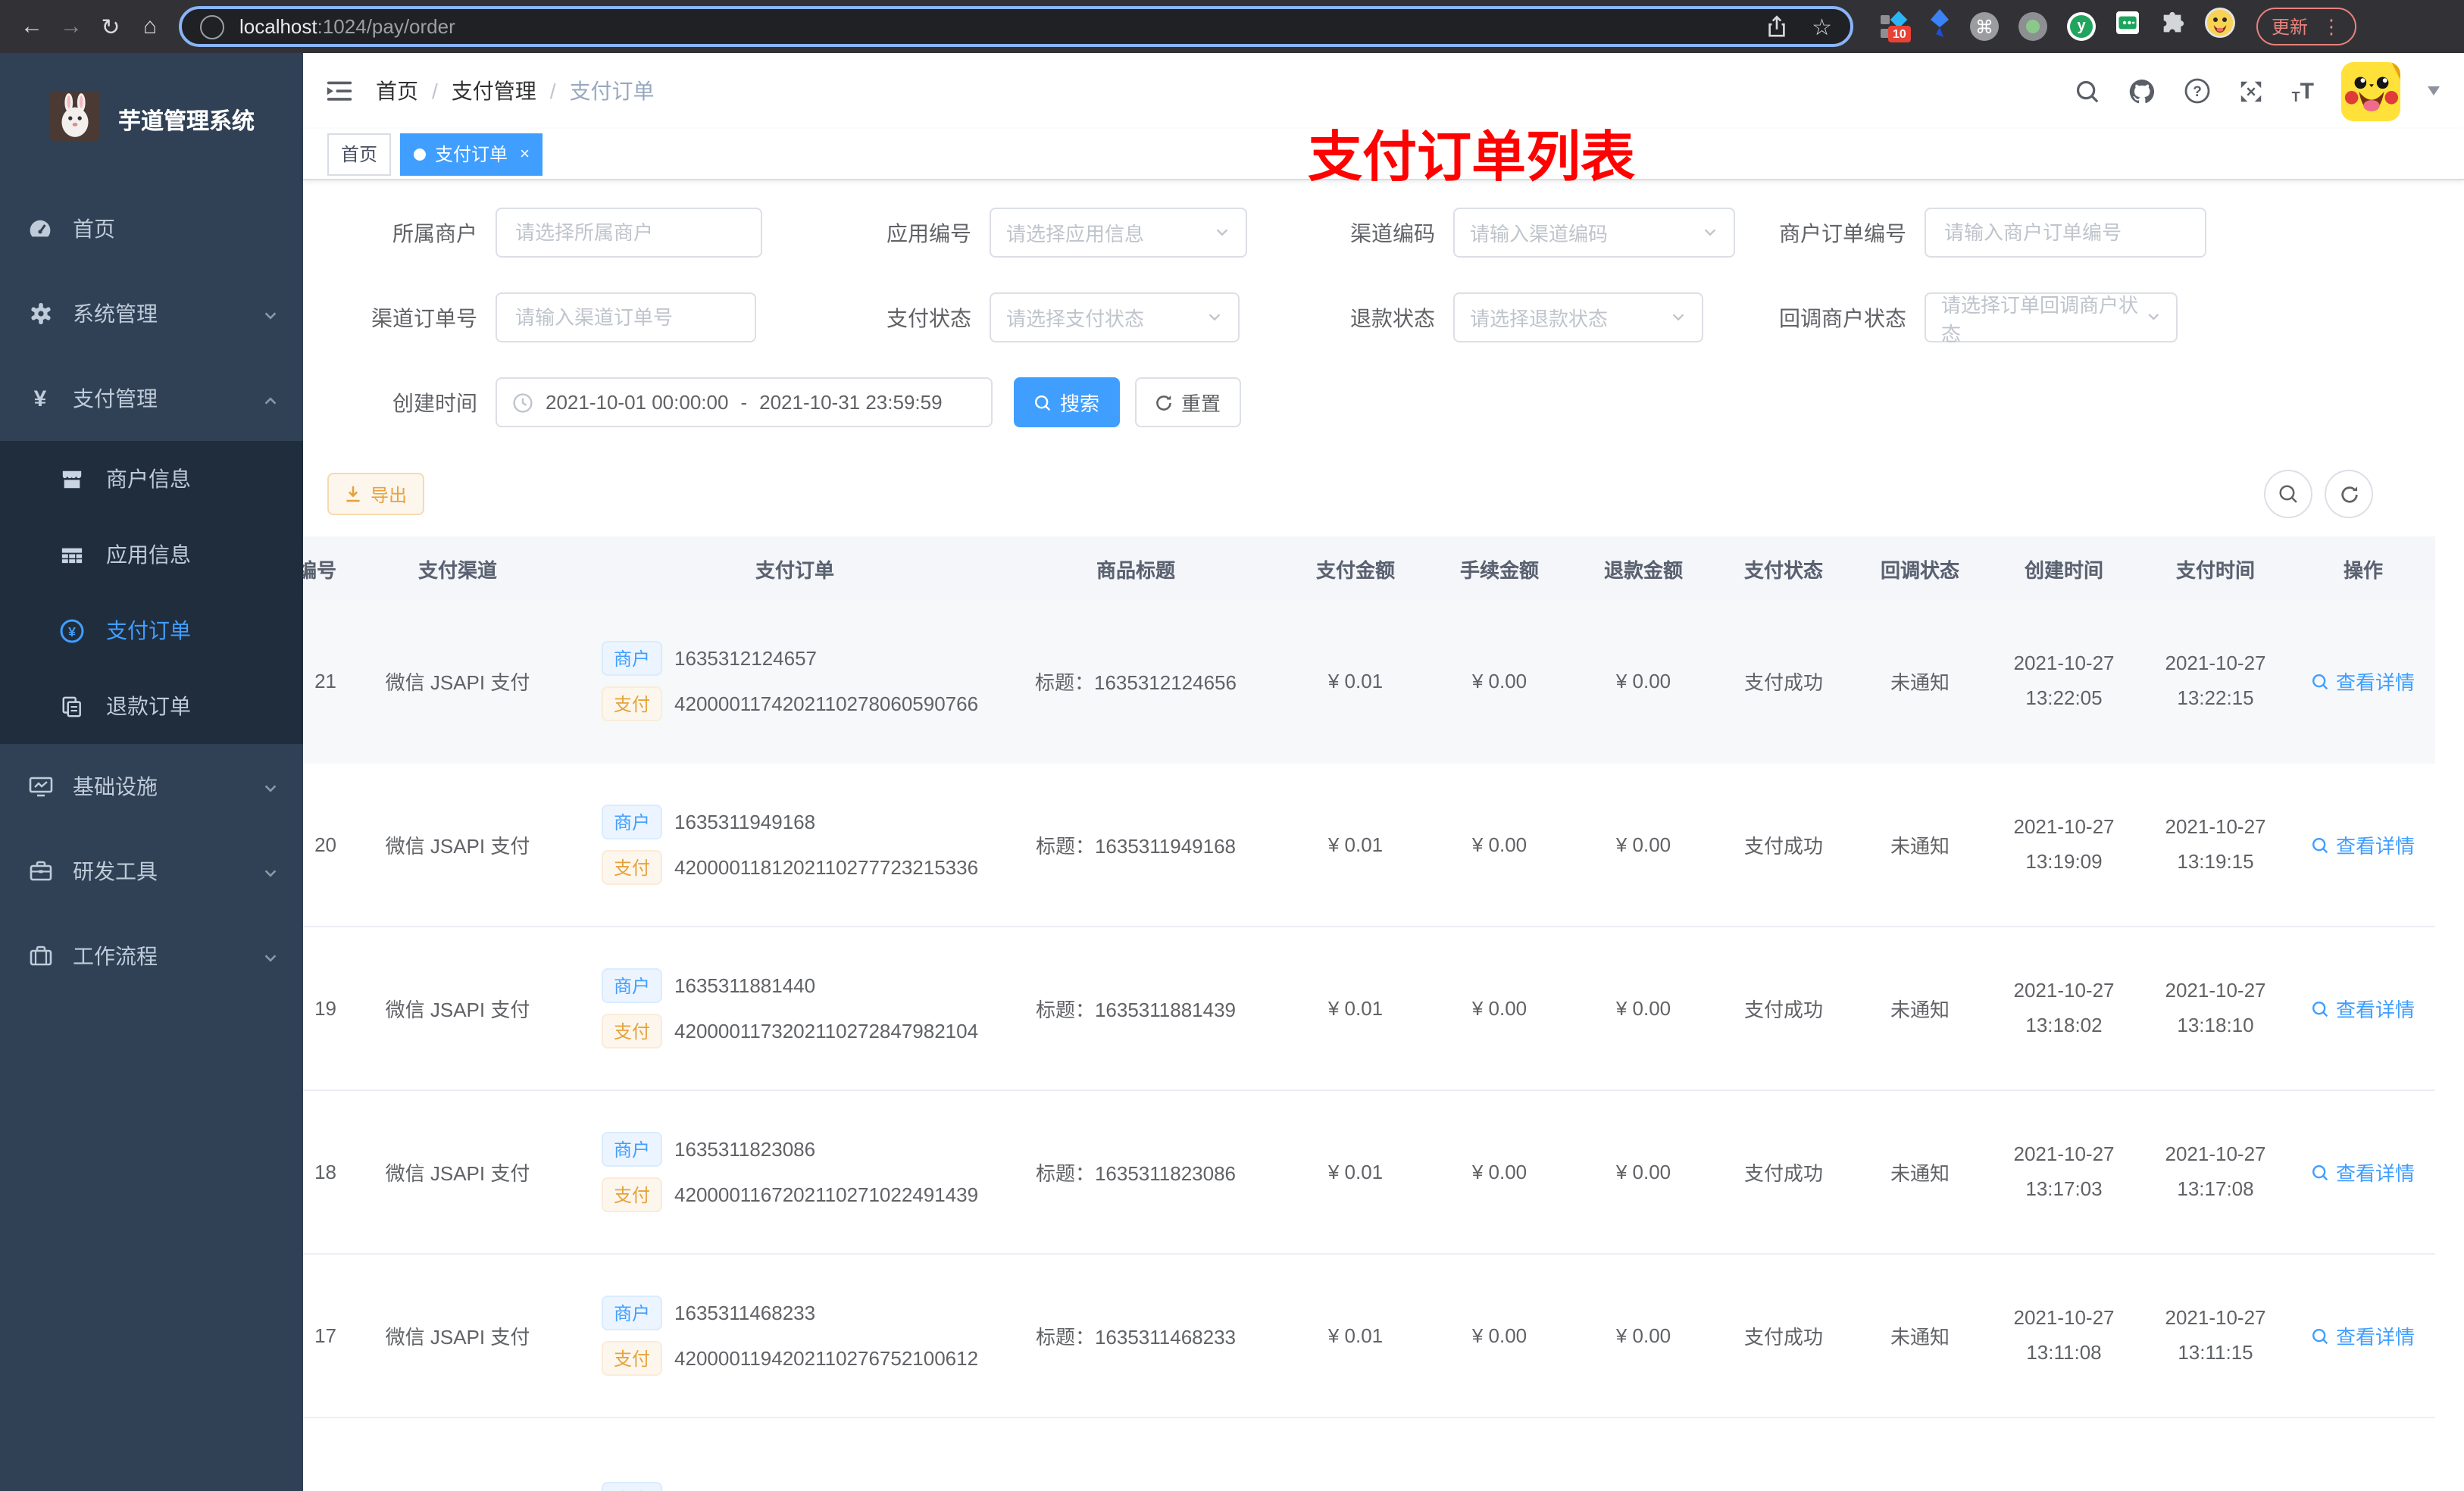 The width and height of the screenshot is (2464, 1491). I want to click on breadcrumb-home: 首页, so click(397, 91).